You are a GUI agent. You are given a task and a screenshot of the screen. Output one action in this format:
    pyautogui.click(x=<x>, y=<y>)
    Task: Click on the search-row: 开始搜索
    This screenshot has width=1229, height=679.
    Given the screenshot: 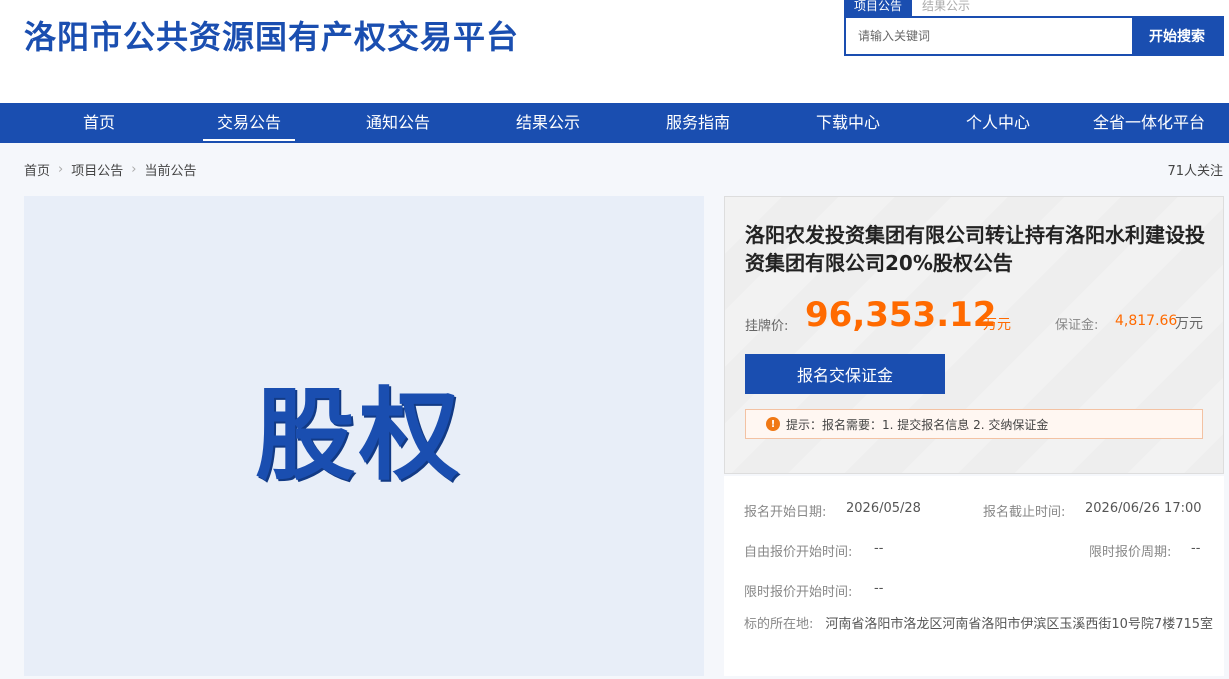 What is the action you would take?
    pyautogui.click(x=1034, y=36)
    